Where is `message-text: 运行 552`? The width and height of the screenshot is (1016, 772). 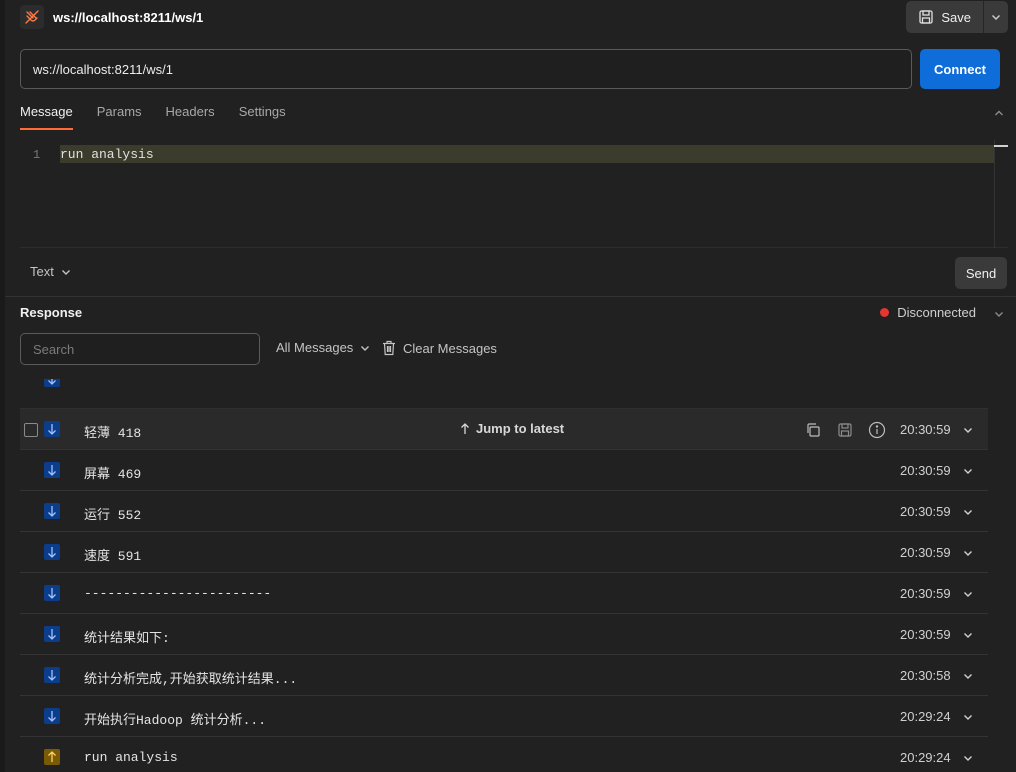
message-text: 运行 552 is located at coordinates (113, 515).